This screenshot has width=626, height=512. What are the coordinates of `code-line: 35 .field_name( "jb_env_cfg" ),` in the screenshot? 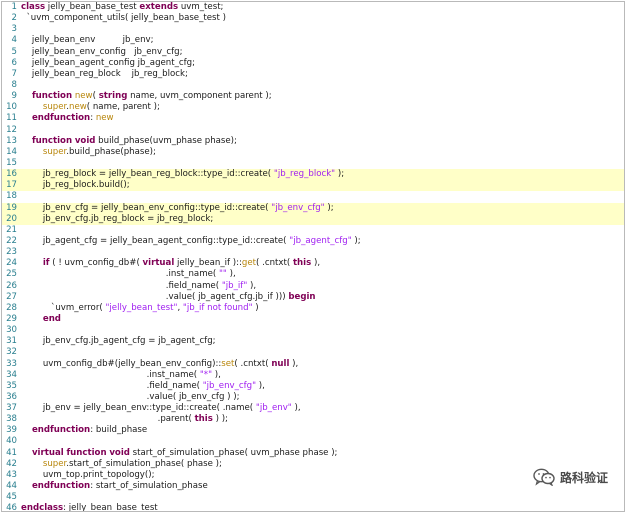 It's located at (313, 386).